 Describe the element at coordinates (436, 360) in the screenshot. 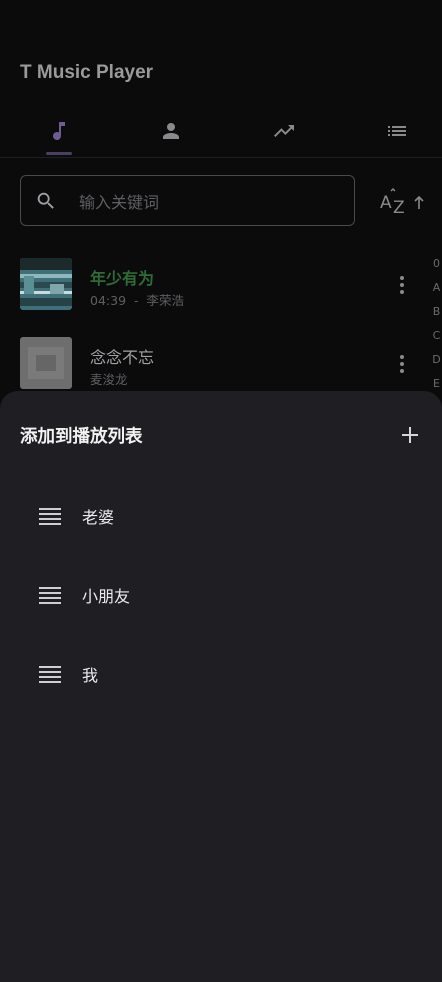

I see `index-letter: D` at that location.